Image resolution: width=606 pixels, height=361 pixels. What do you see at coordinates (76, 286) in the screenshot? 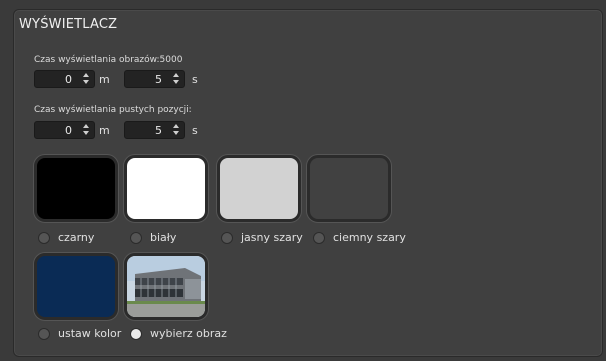
I see `swatch-custom-color` at bounding box center [76, 286].